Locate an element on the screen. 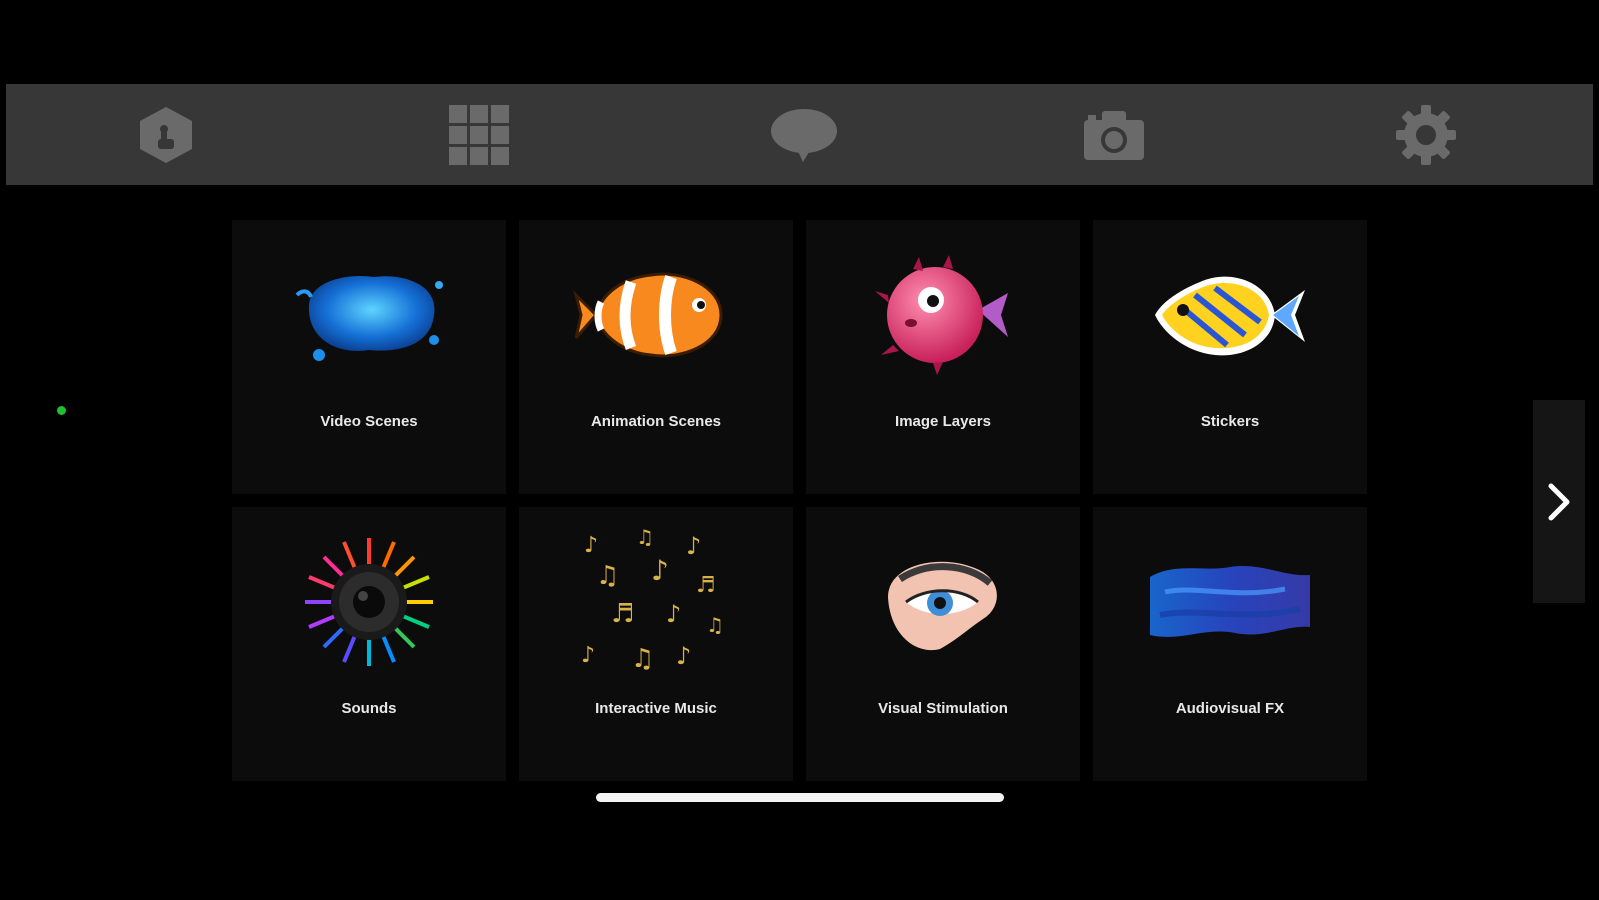  blue-smoke-icon is located at coordinates (1230, 601).